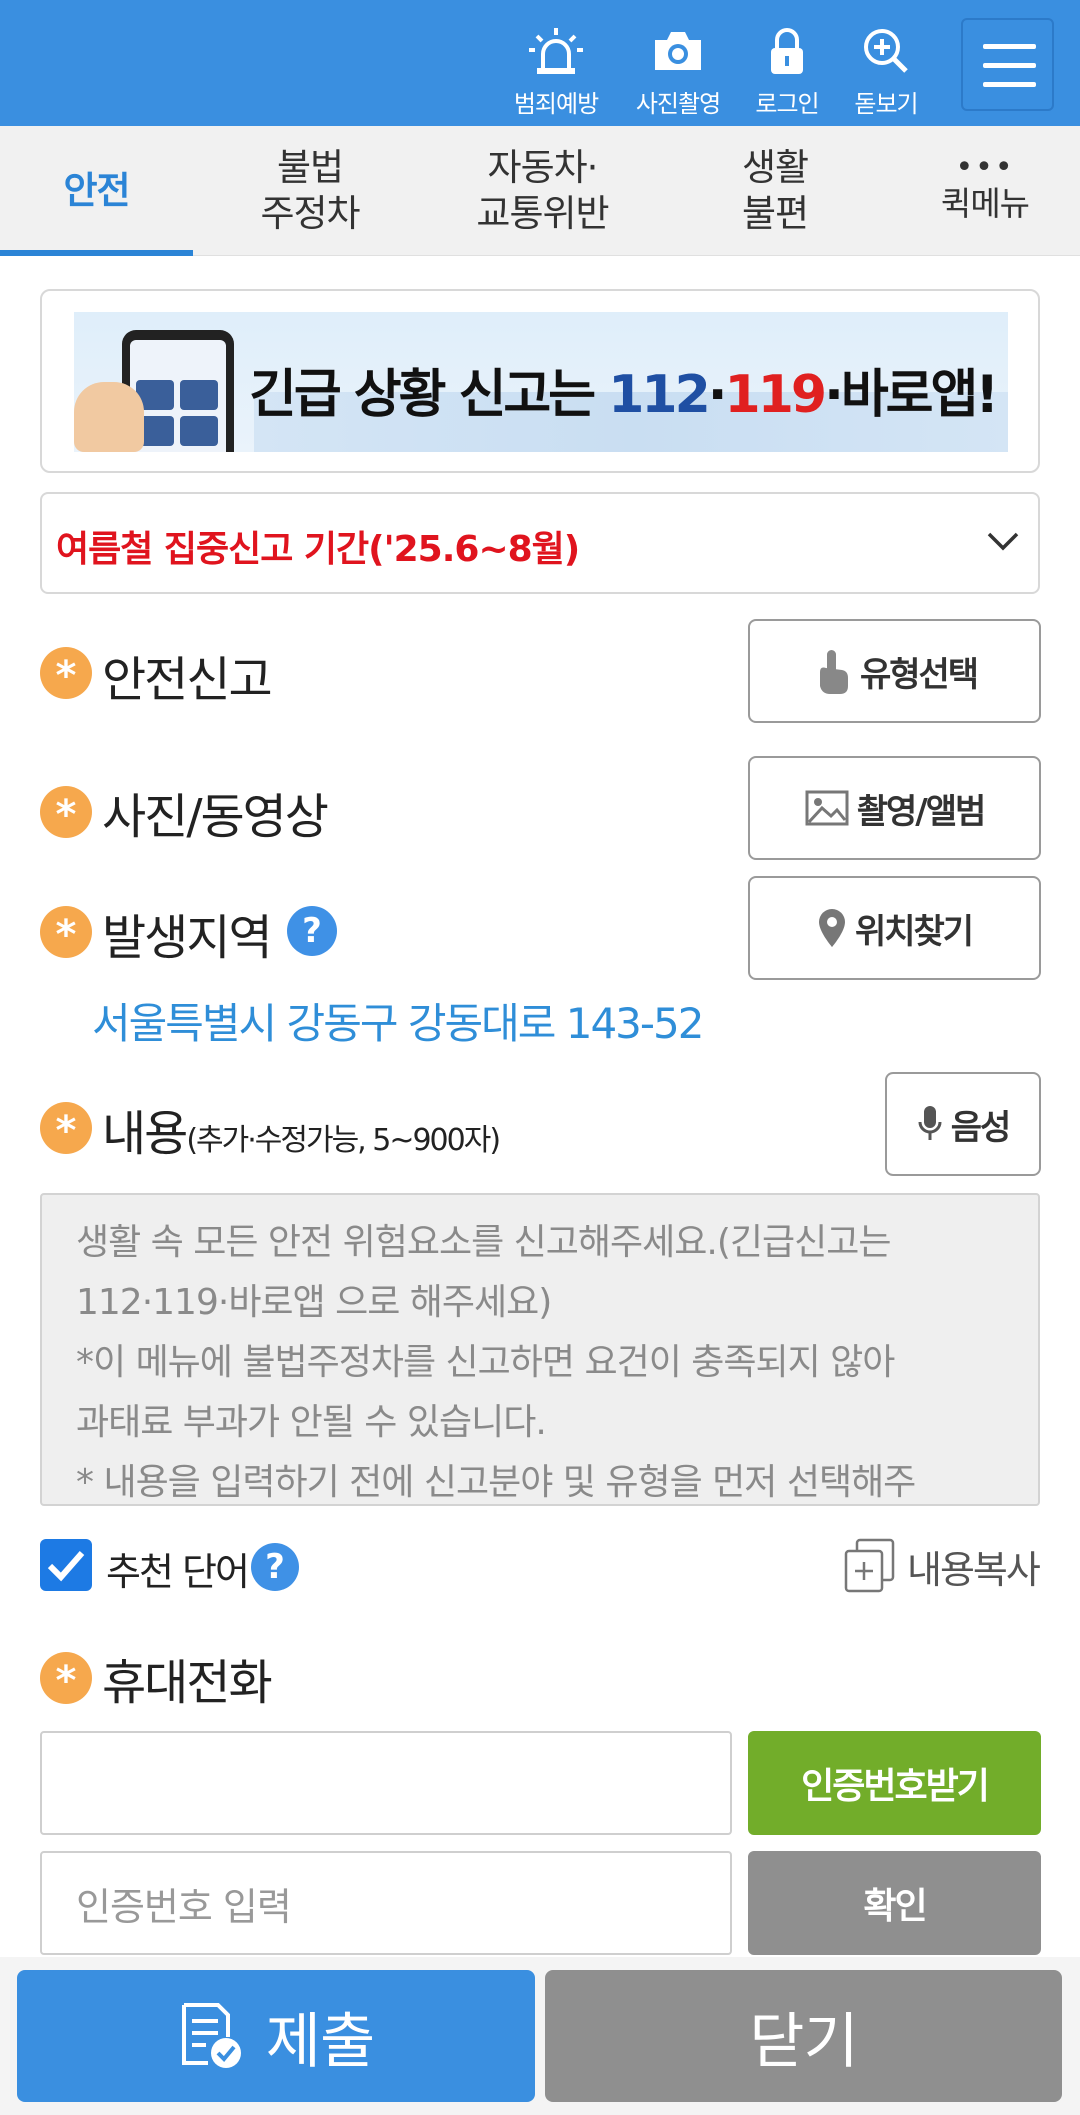  Describe the element at coordinates (187, 938) in the screenshot. I see `location-label: 발생지역` at that location.